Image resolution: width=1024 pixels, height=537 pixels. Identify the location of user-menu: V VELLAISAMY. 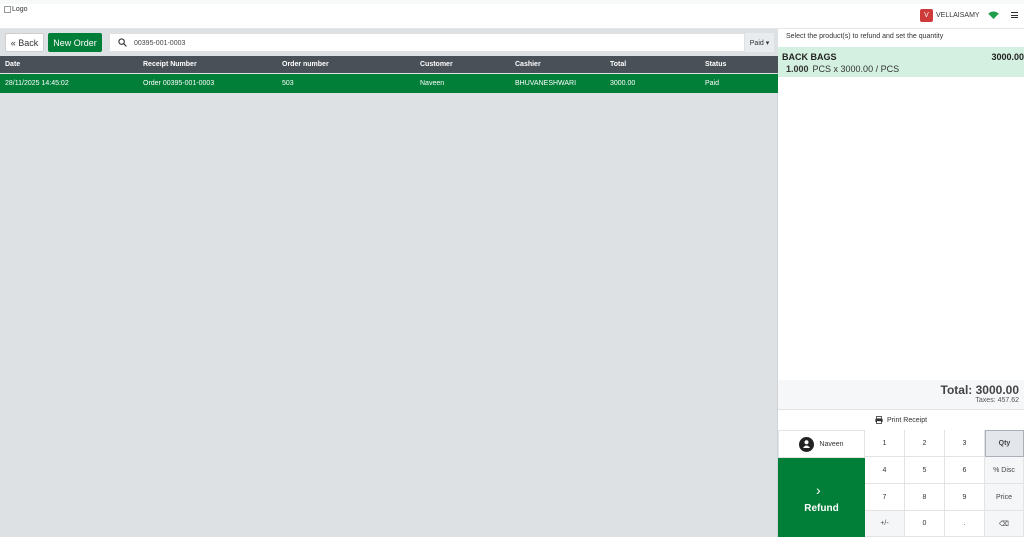
(950, 15).